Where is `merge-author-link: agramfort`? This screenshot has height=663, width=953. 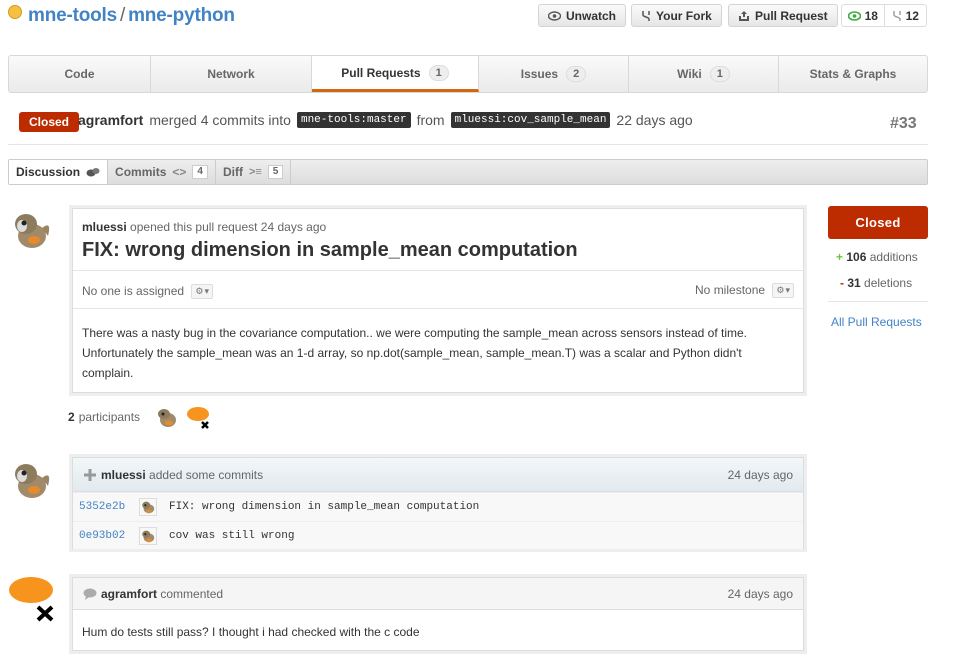
merge-author-link: agramfort is located at coordinates (110, 120).